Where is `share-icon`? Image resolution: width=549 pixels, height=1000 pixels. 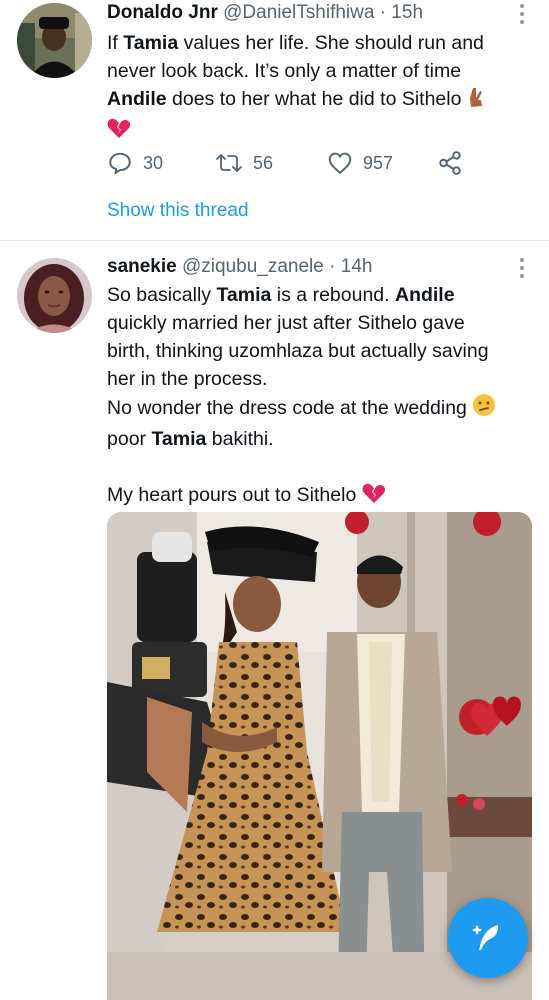 share-icon is located at coordinates (450, 163).